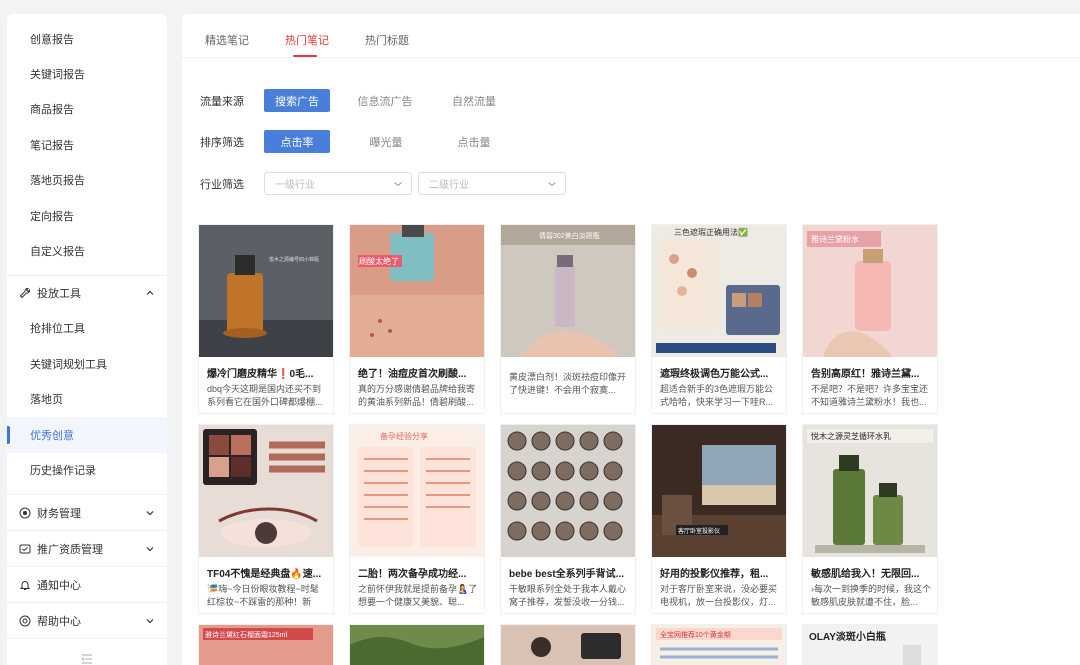 Image resolution: width=1080 pixels, height=665 pixels. What do you see at coordinates (57, 75) in the screenshot?
I see `sidebar-item-label: 关键词报告` at bounding box center [57, 75].